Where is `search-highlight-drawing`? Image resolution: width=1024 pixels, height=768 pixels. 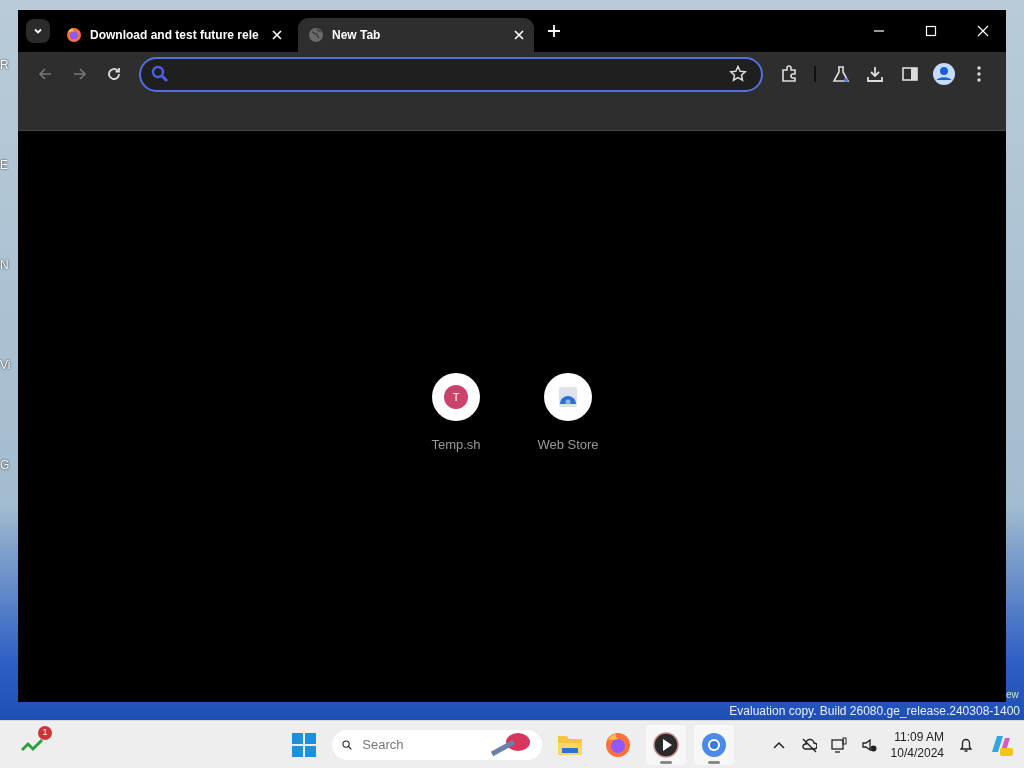
search-highlight-drawing is located at coordinates (510, 744).